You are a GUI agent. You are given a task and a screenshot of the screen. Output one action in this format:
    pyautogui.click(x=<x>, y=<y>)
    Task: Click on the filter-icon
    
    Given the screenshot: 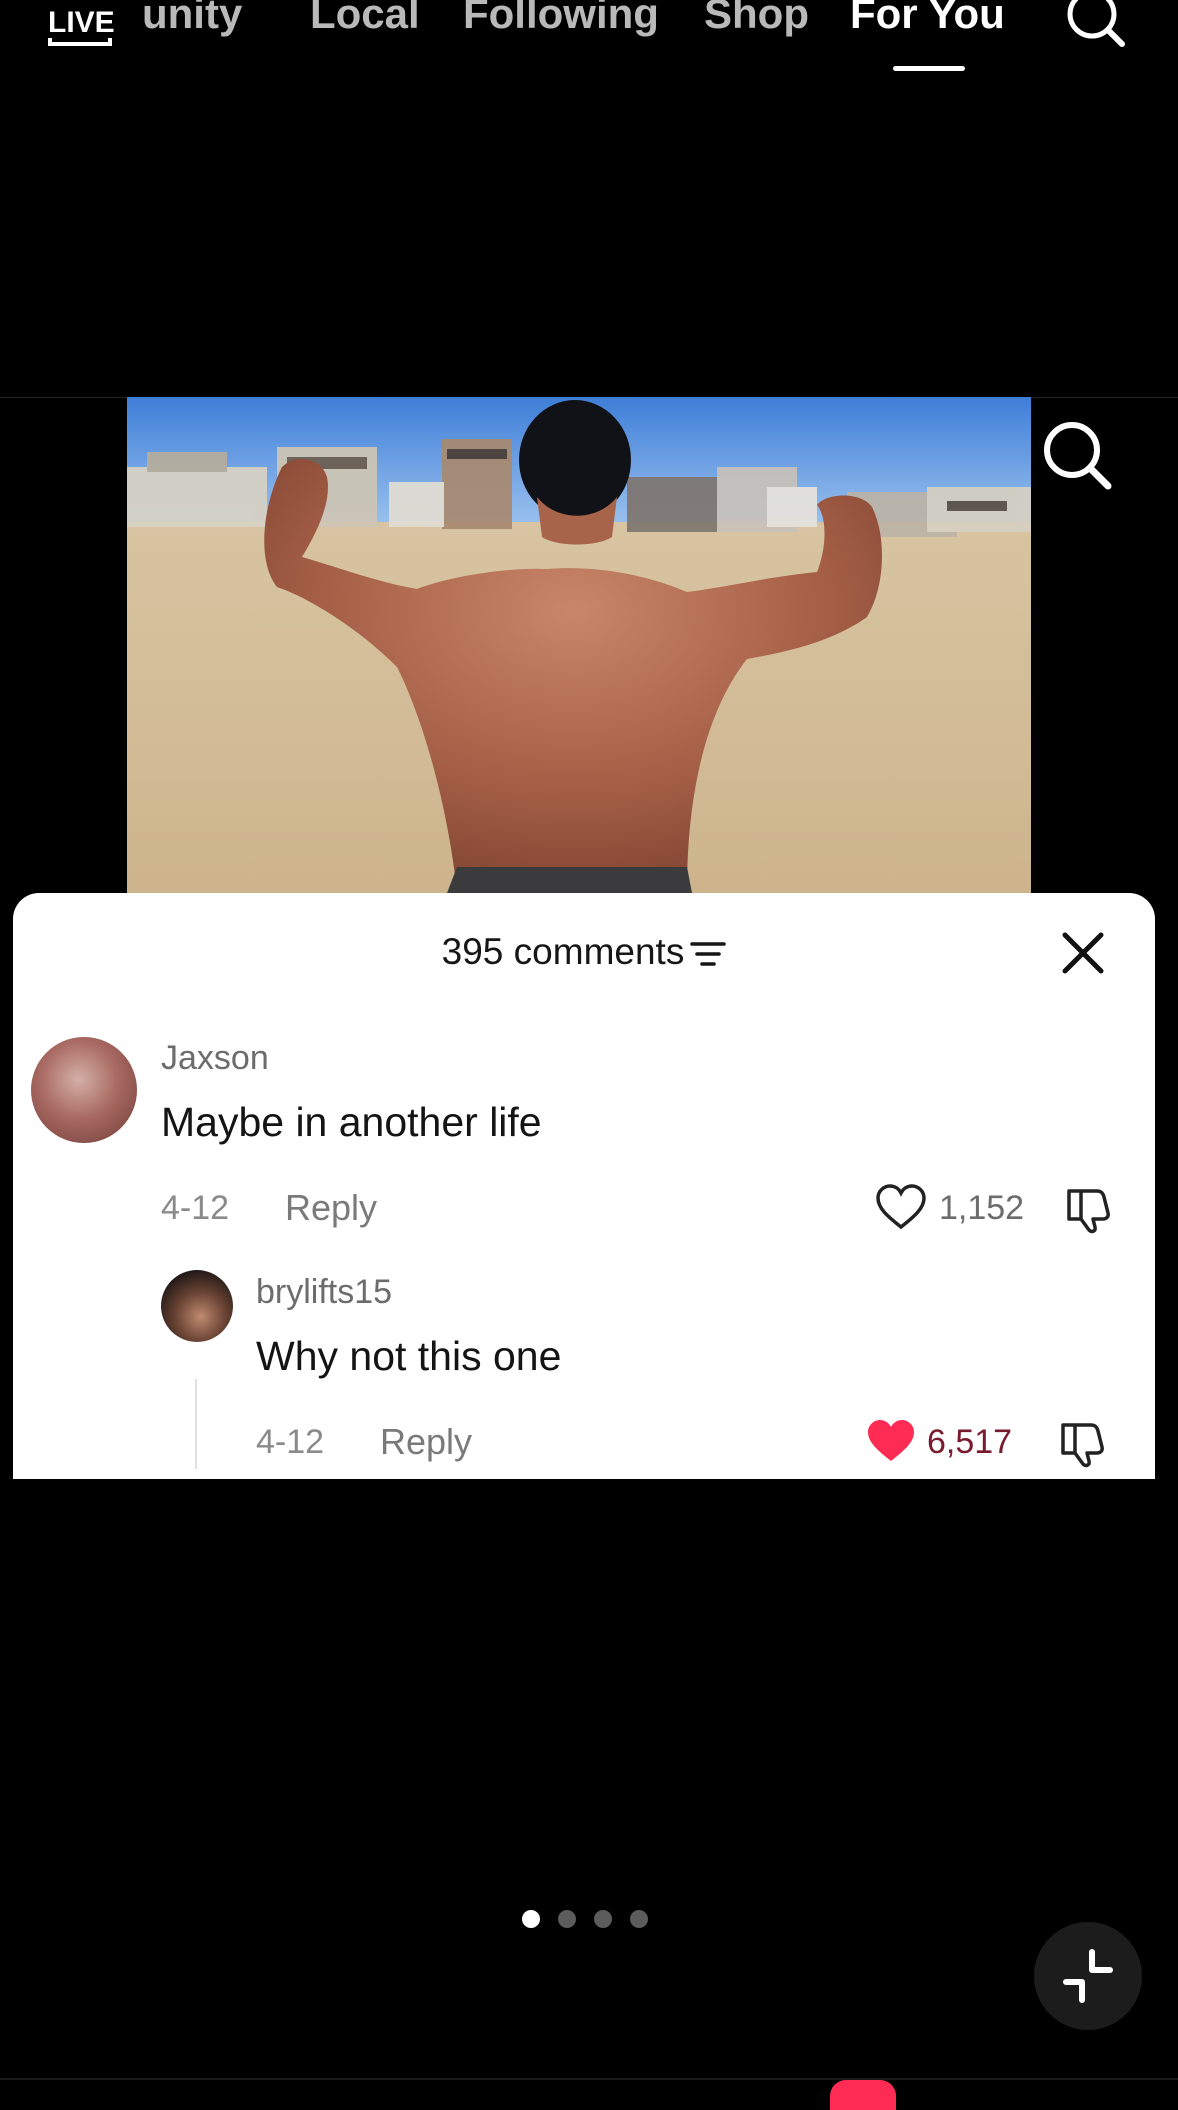 What is the action you would take?
    pyautogui.click(x=708, y=954)
    